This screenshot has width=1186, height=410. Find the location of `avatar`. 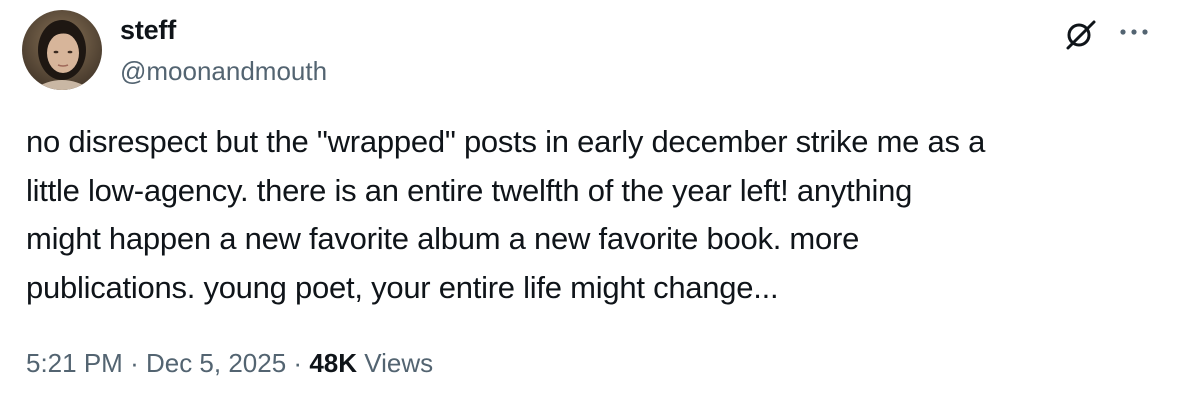

avatar is located at coordinates (62, 50).